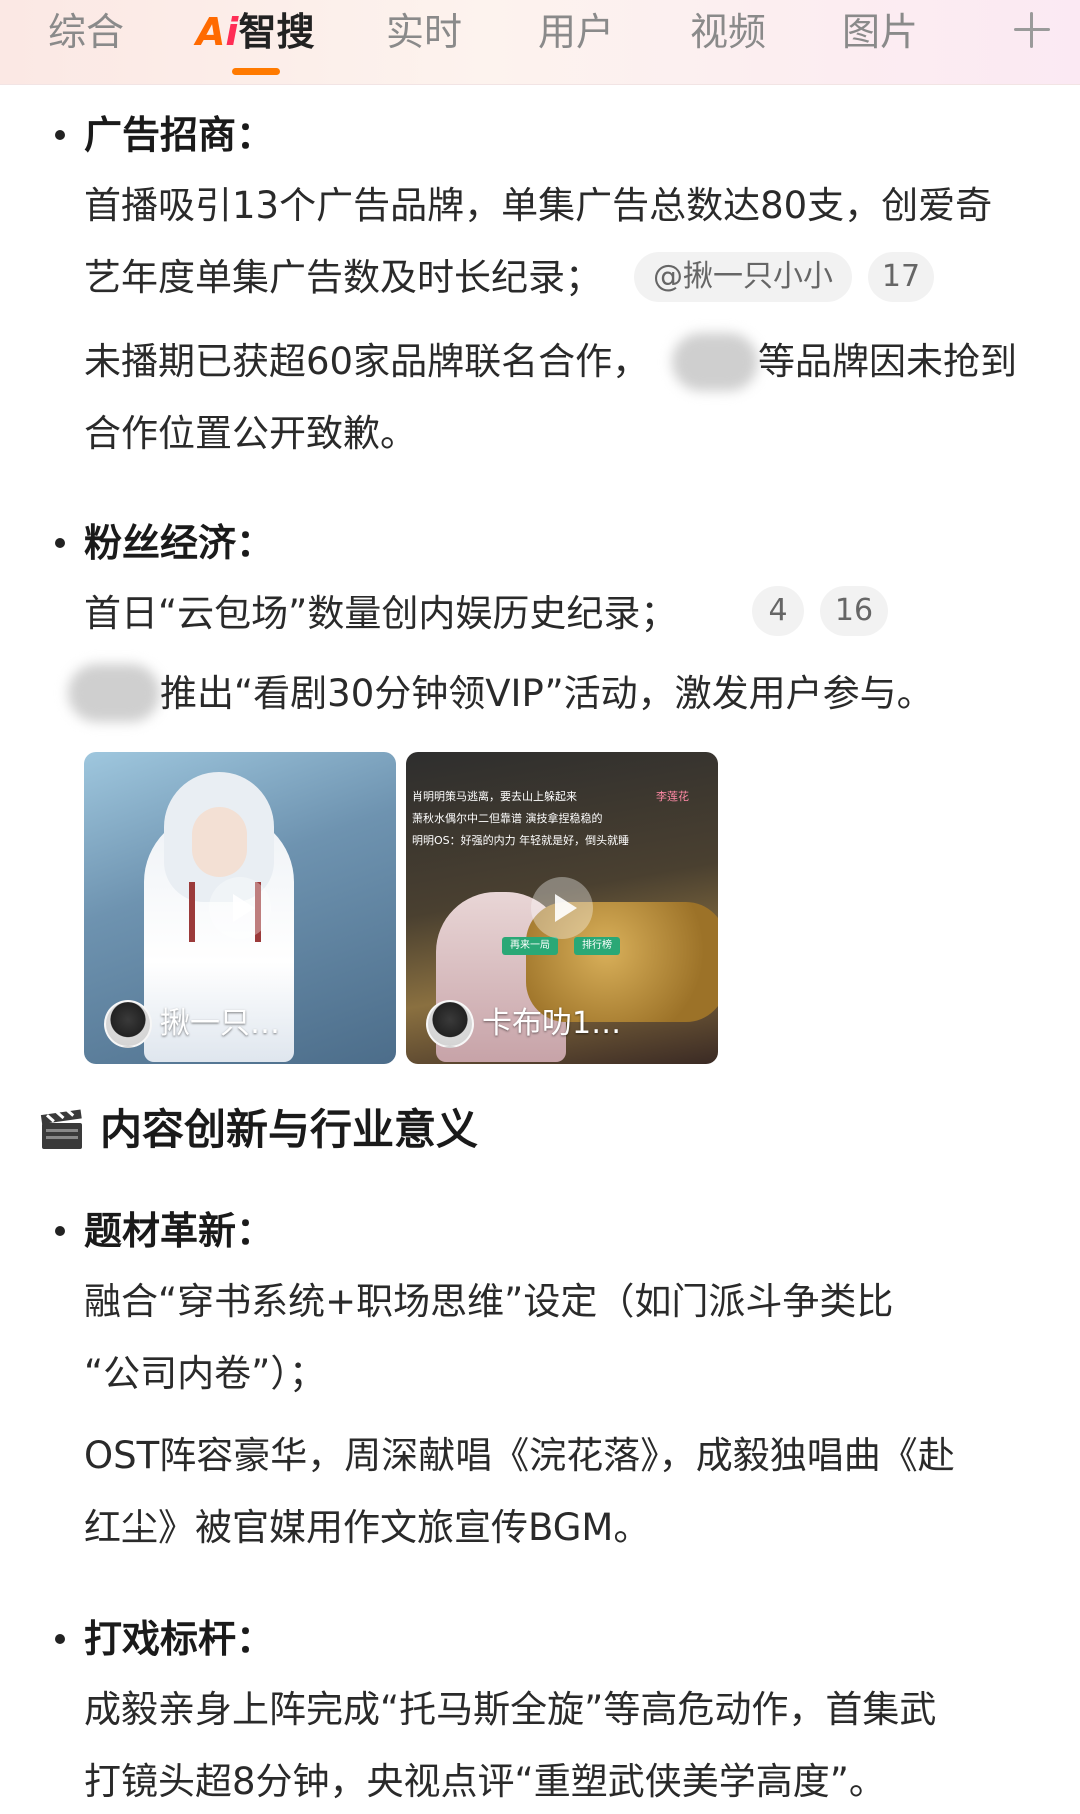 The image size is (1080, 1814). I want to click on fans-heading: 粉丝经济：, so click(179, 543).